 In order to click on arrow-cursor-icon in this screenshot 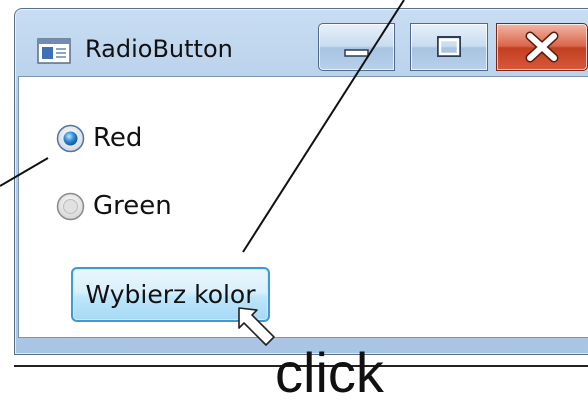, I will do `click(256, 326)`.